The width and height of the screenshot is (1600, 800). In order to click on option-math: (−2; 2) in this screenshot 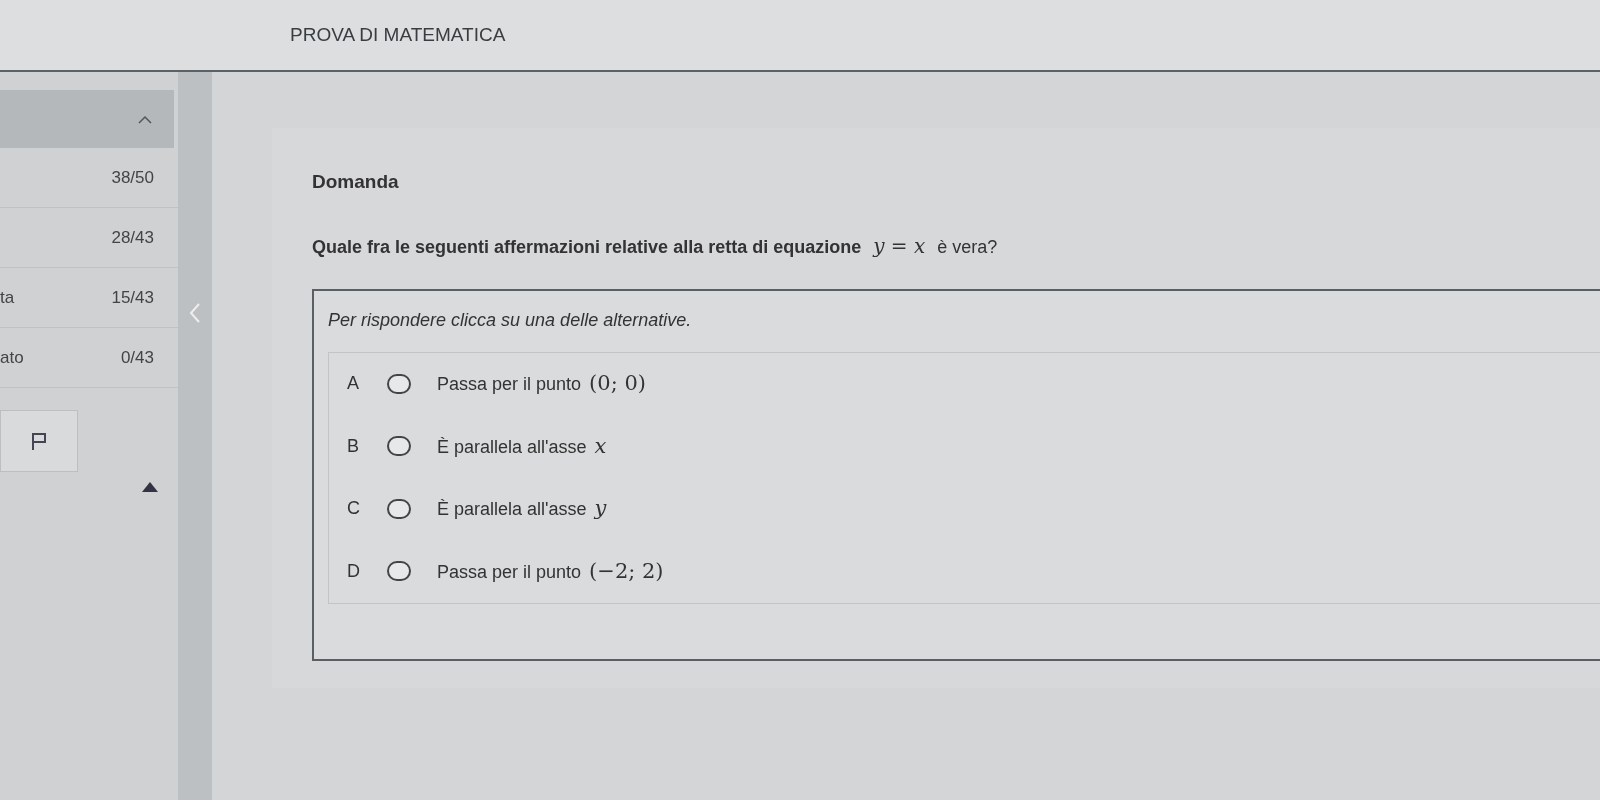, I will do `click(626, 571)`.